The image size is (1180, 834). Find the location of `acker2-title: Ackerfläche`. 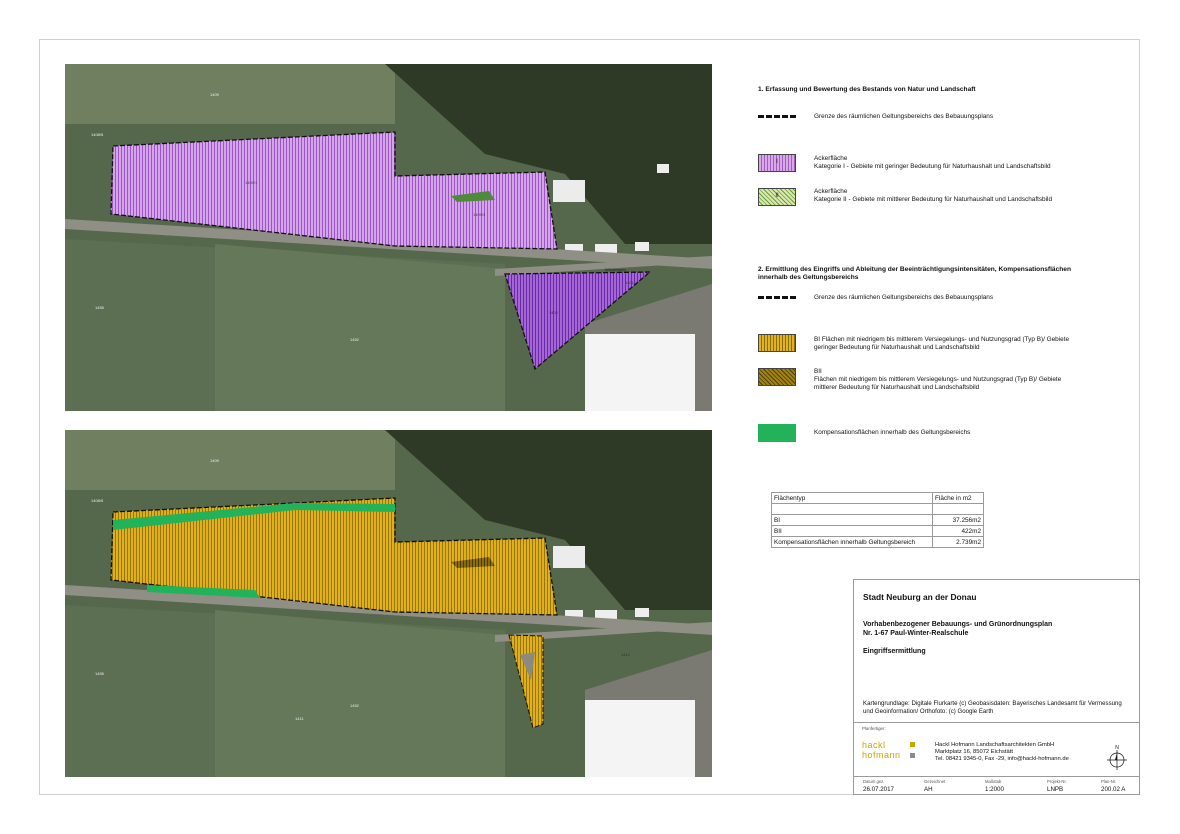

acker2-title: Ackerfläche is located at coordinates (831, 191).